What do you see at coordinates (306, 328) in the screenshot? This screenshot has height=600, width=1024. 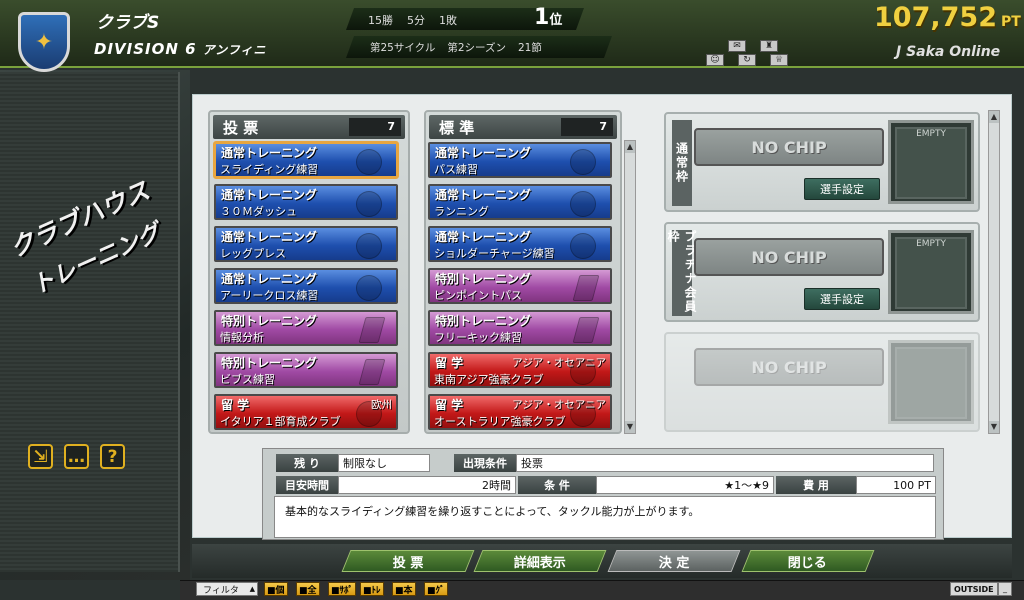 I see `vote-training-card: 特別トレーニング 情報分析` at bounding box center [306, 328].